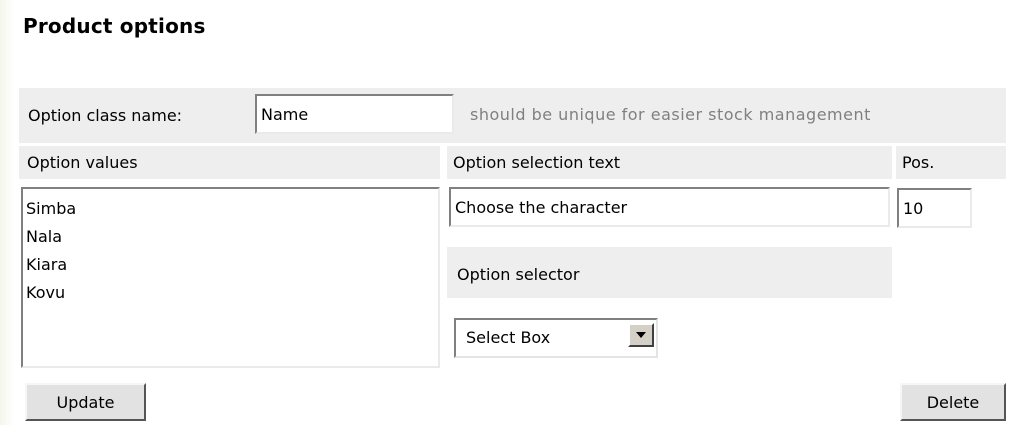 This screenshot has height=425, width=1013. Describe the element at coordinates (669, 207) in the screenshot. I see `option-selection-text-input` at that location.